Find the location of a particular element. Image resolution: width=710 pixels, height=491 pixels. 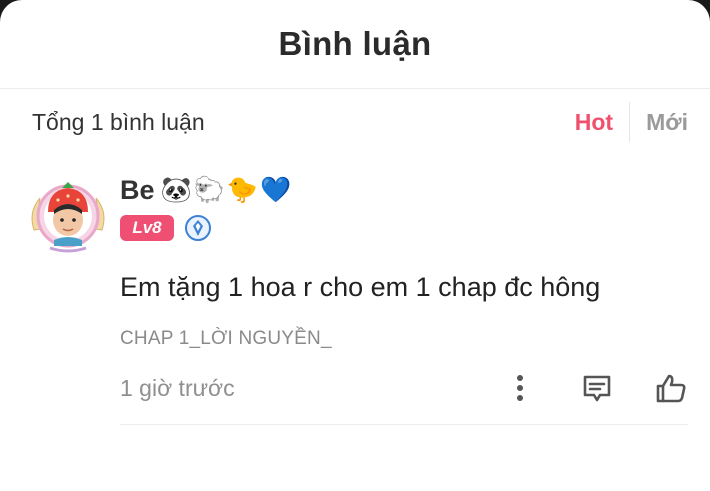

comment-count-label: Tổng 1 bình luận is located at coordinates (118, 121).